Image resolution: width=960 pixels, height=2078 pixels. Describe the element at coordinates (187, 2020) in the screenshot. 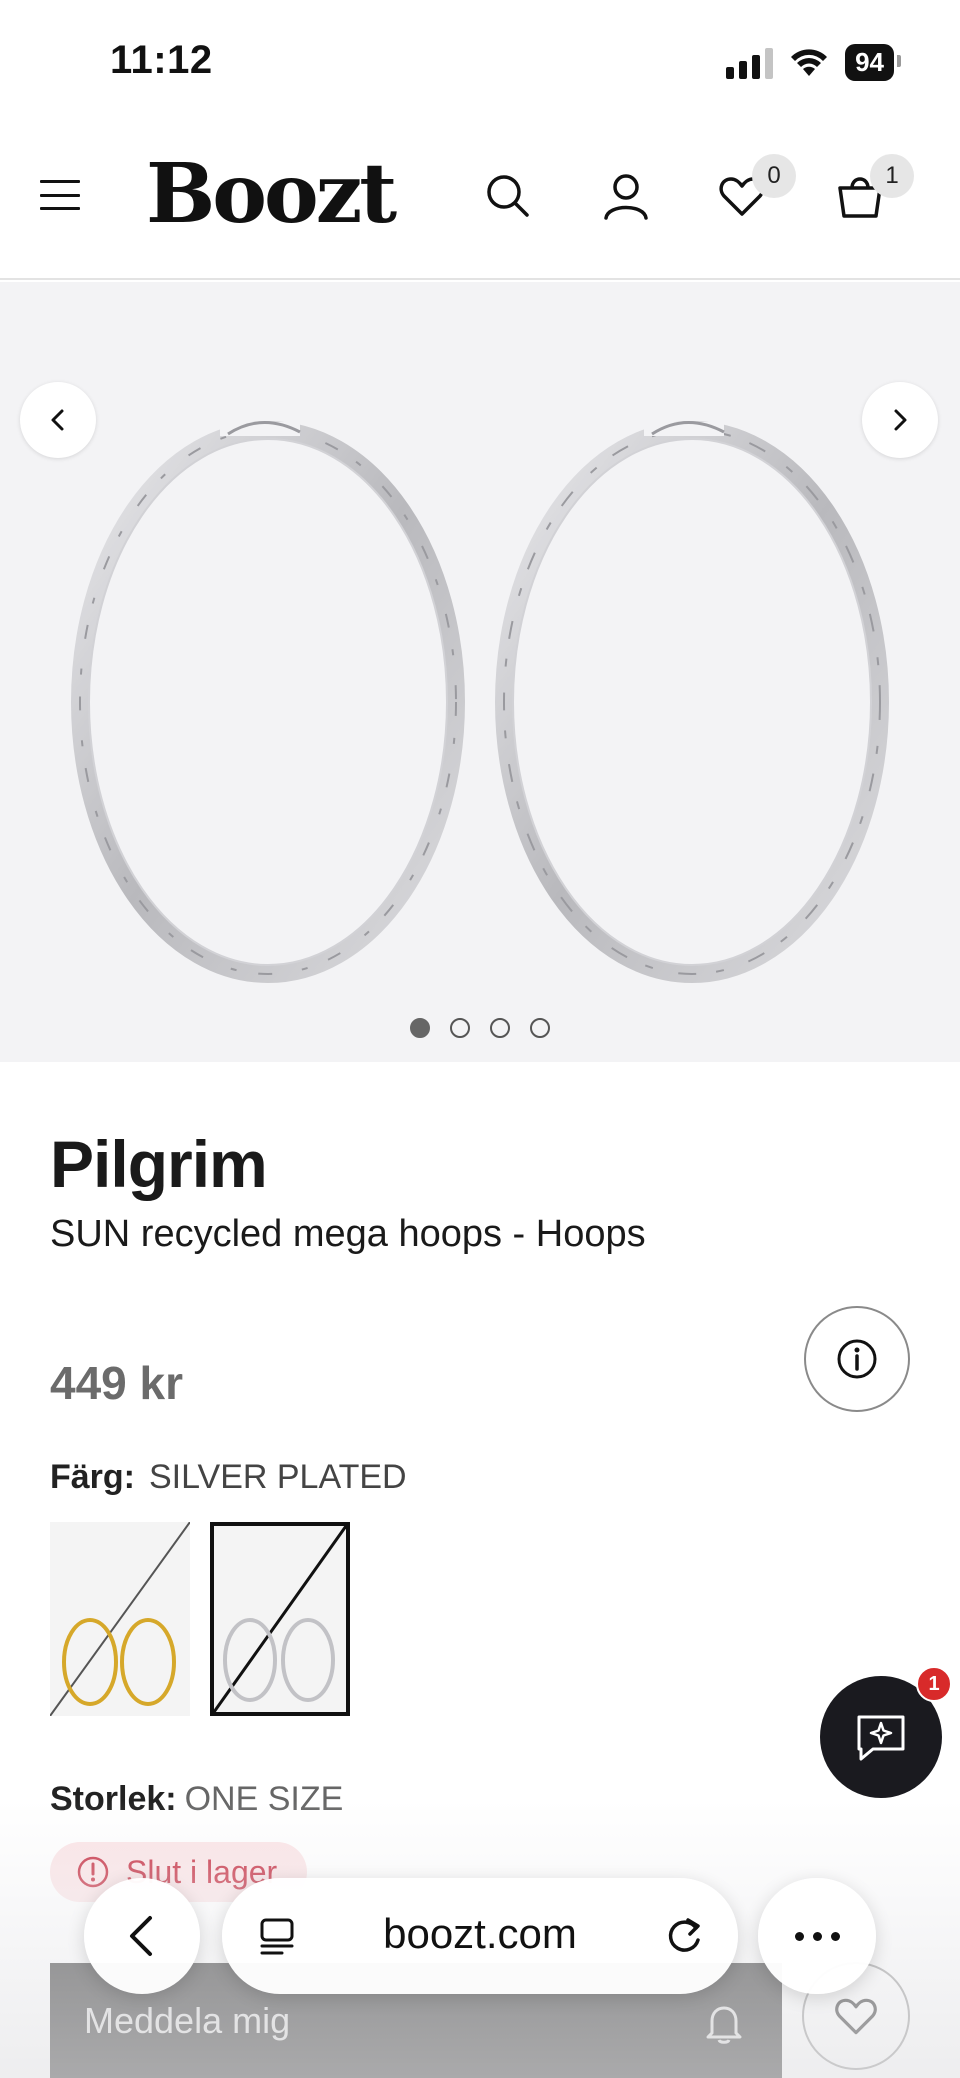

I see `notify-me-label: Meddela mig` at that location.